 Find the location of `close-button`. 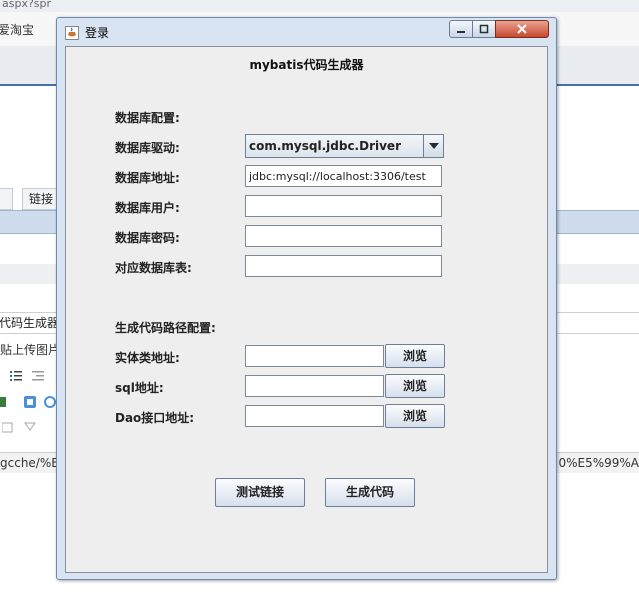

close-button is located at coordinates (522, 29).